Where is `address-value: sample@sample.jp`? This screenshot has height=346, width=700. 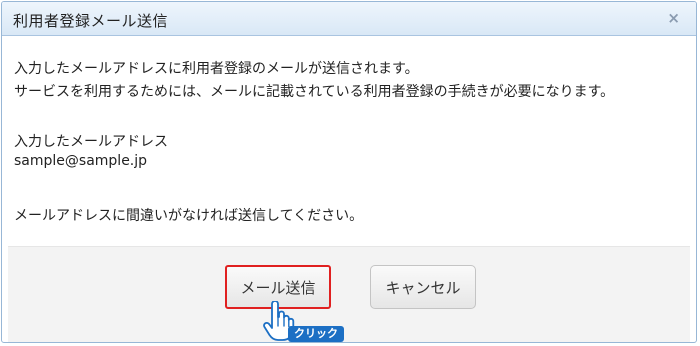 address-value: sample@sample.jp is located at coordinates (81, 161).